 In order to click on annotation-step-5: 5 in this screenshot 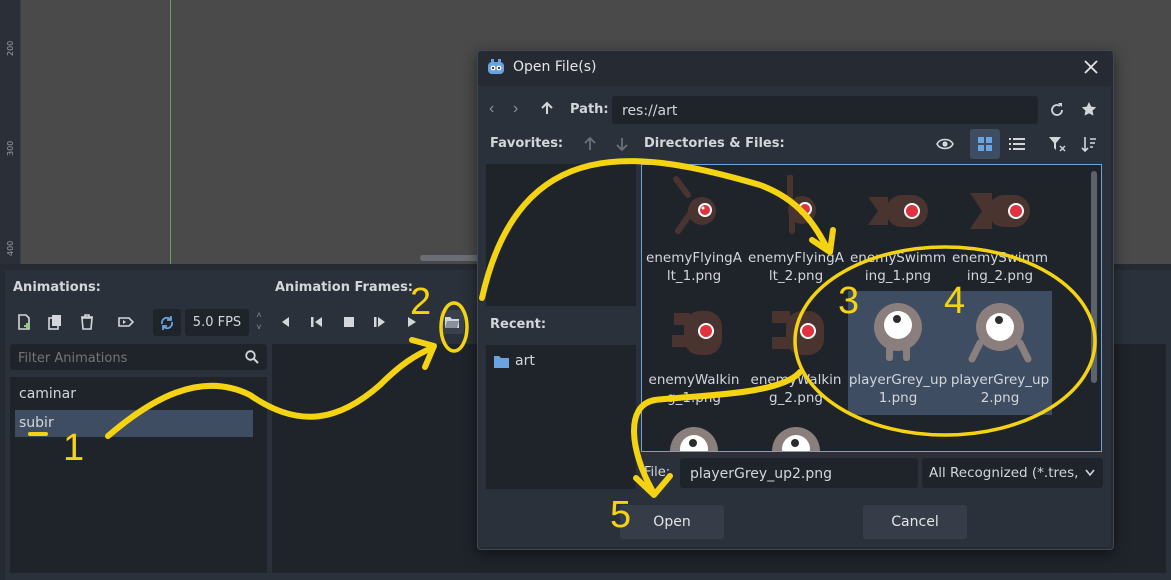, I will do `click(621, 515)`.